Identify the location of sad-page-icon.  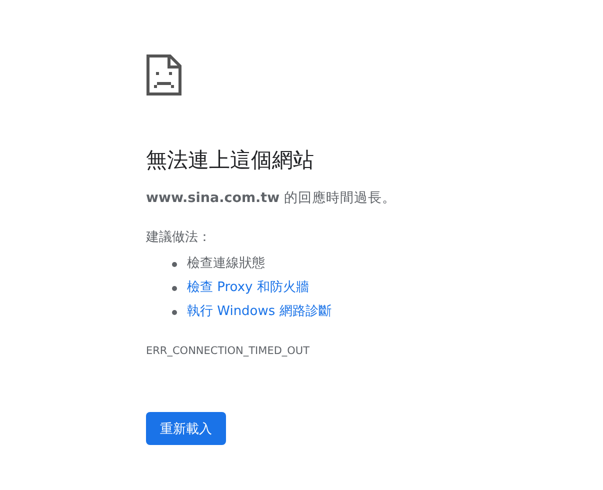
(164, 75).